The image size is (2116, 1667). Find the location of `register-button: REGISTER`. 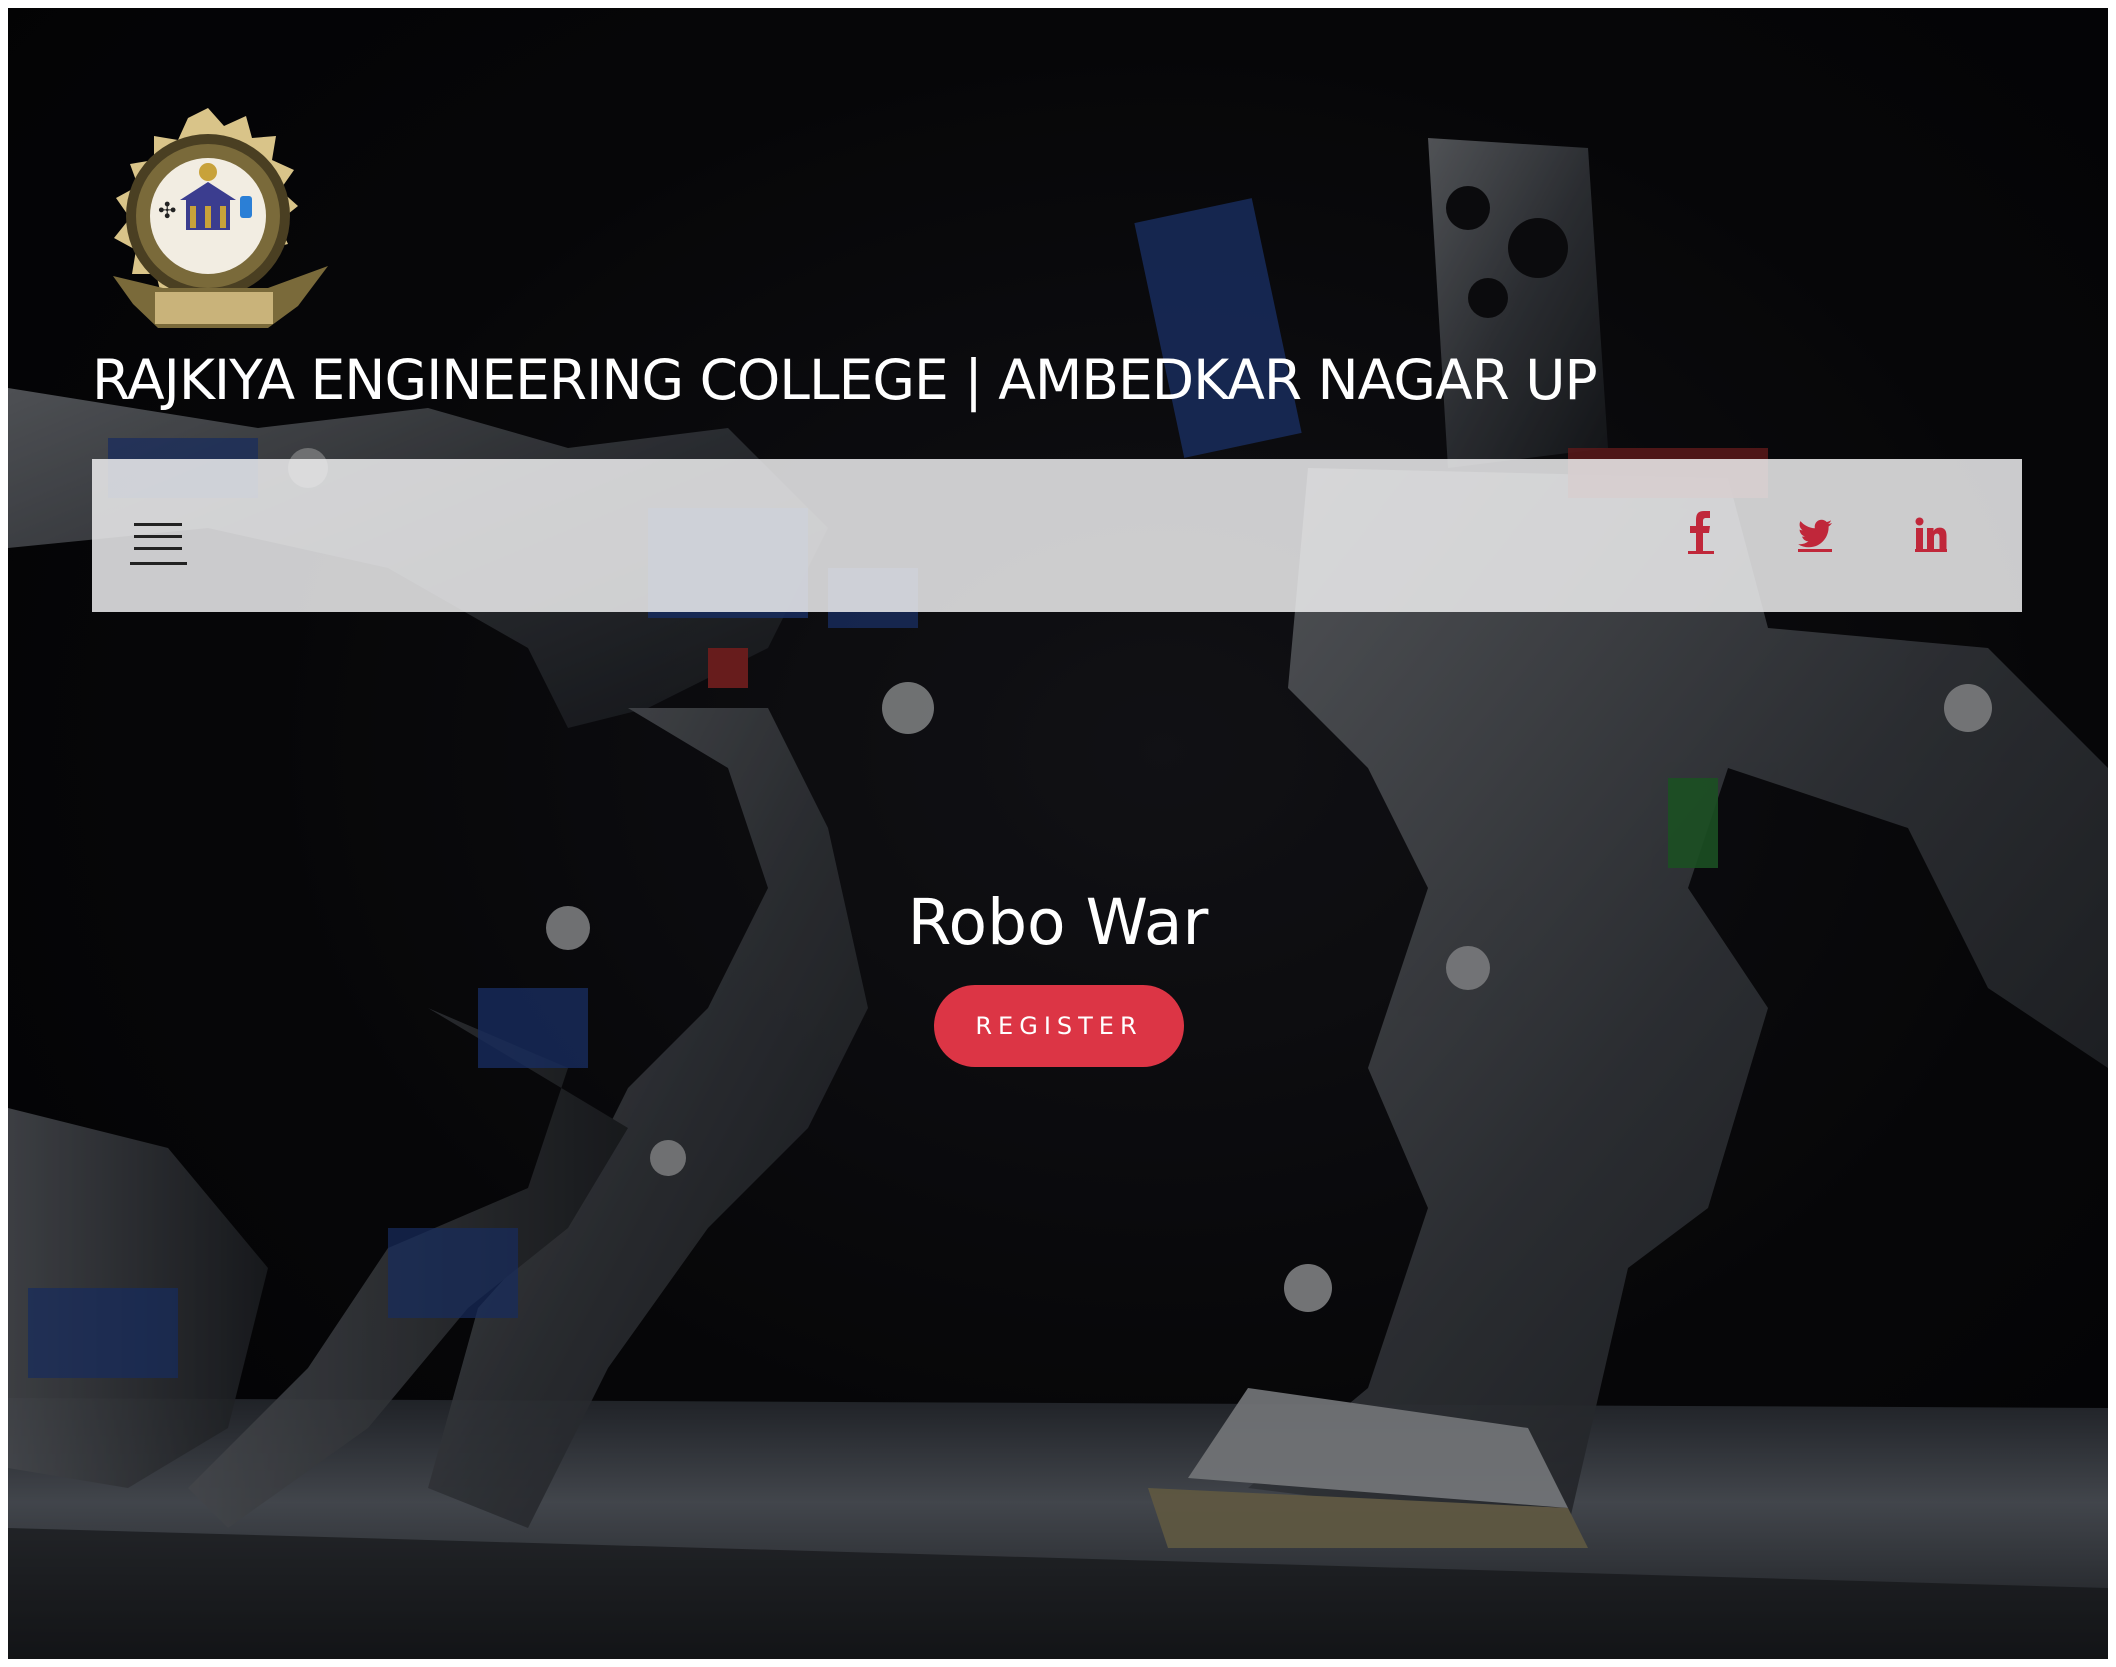

register-button: REGISTER is located at coordinates (1059, 1026).